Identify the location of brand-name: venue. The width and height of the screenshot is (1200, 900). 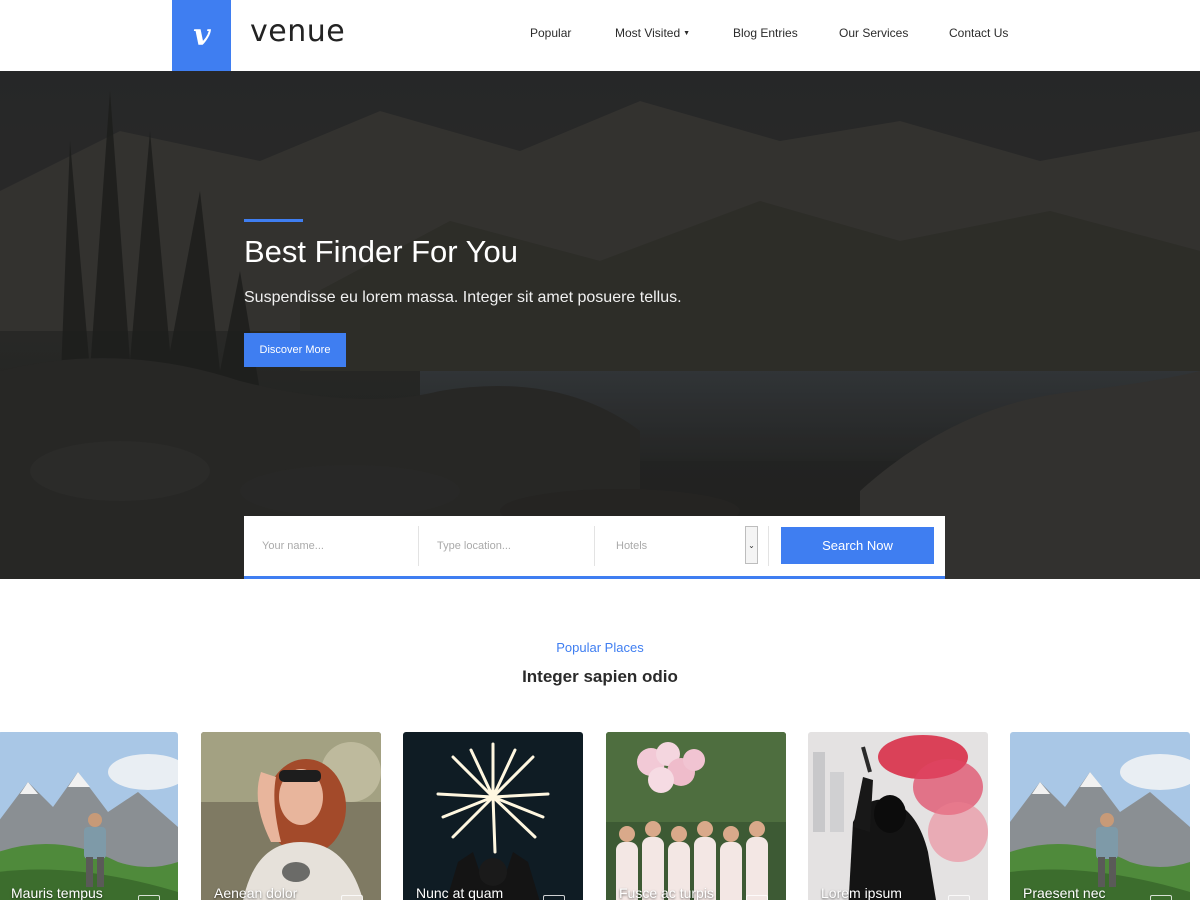
(297, 31).